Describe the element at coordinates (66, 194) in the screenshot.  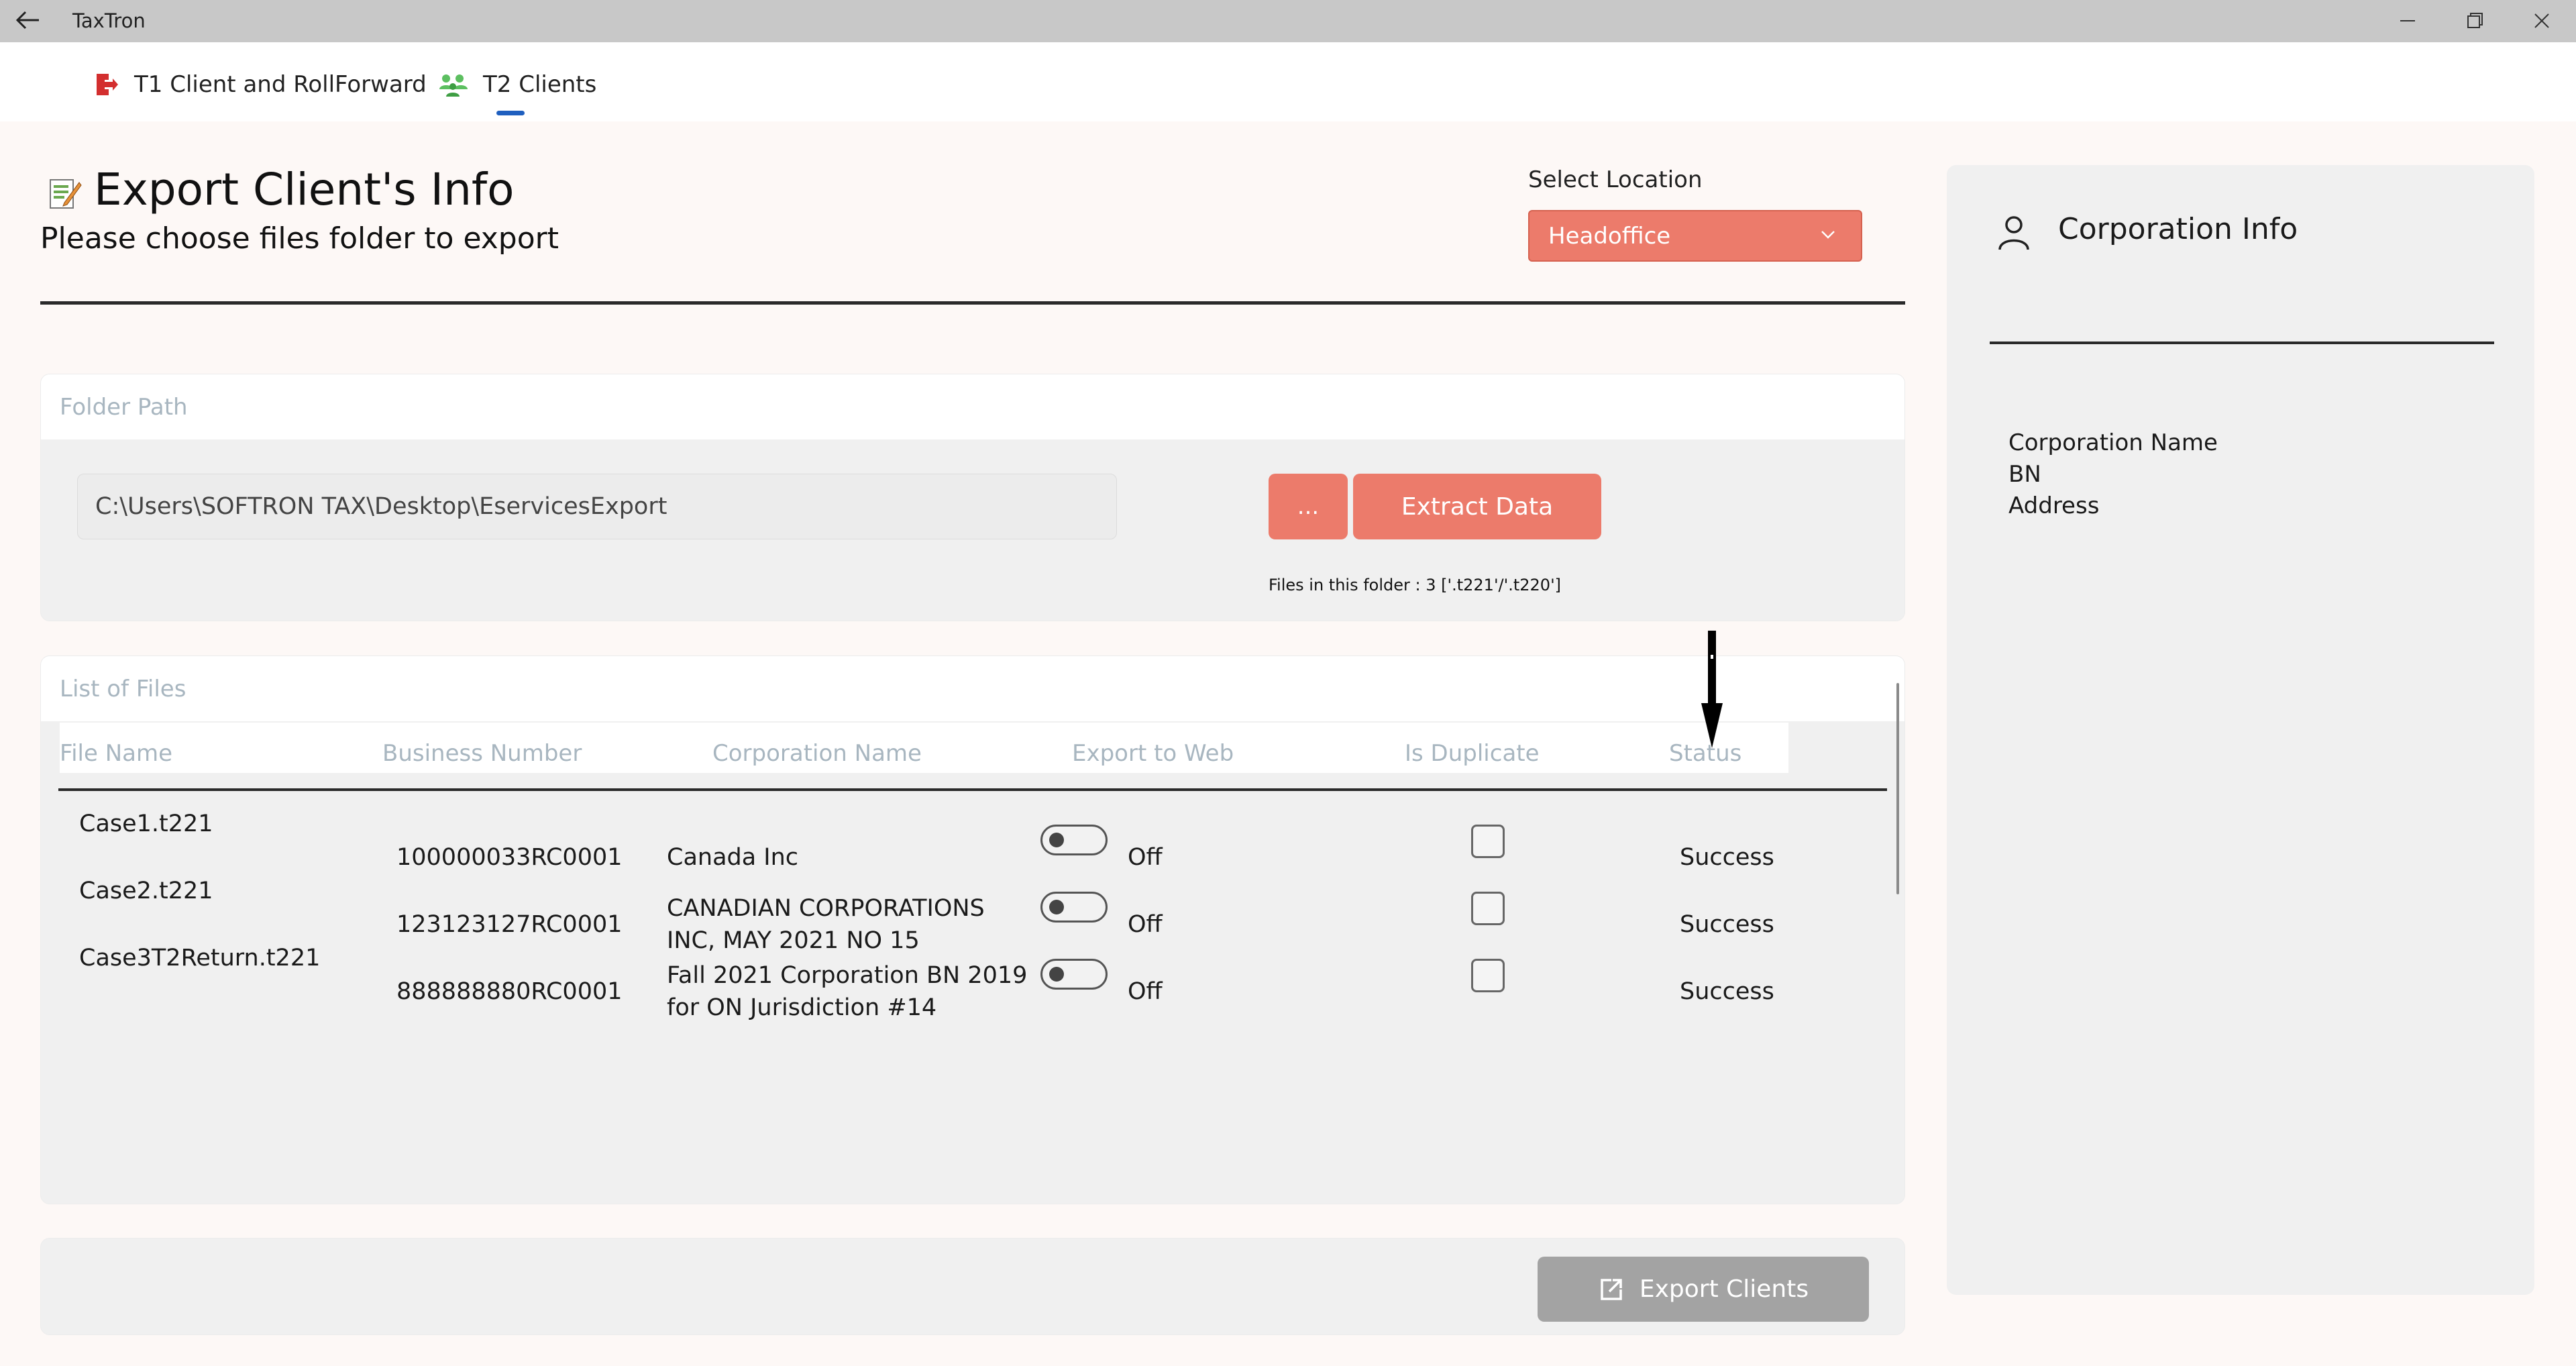
I see `export-document-icon` at that location.